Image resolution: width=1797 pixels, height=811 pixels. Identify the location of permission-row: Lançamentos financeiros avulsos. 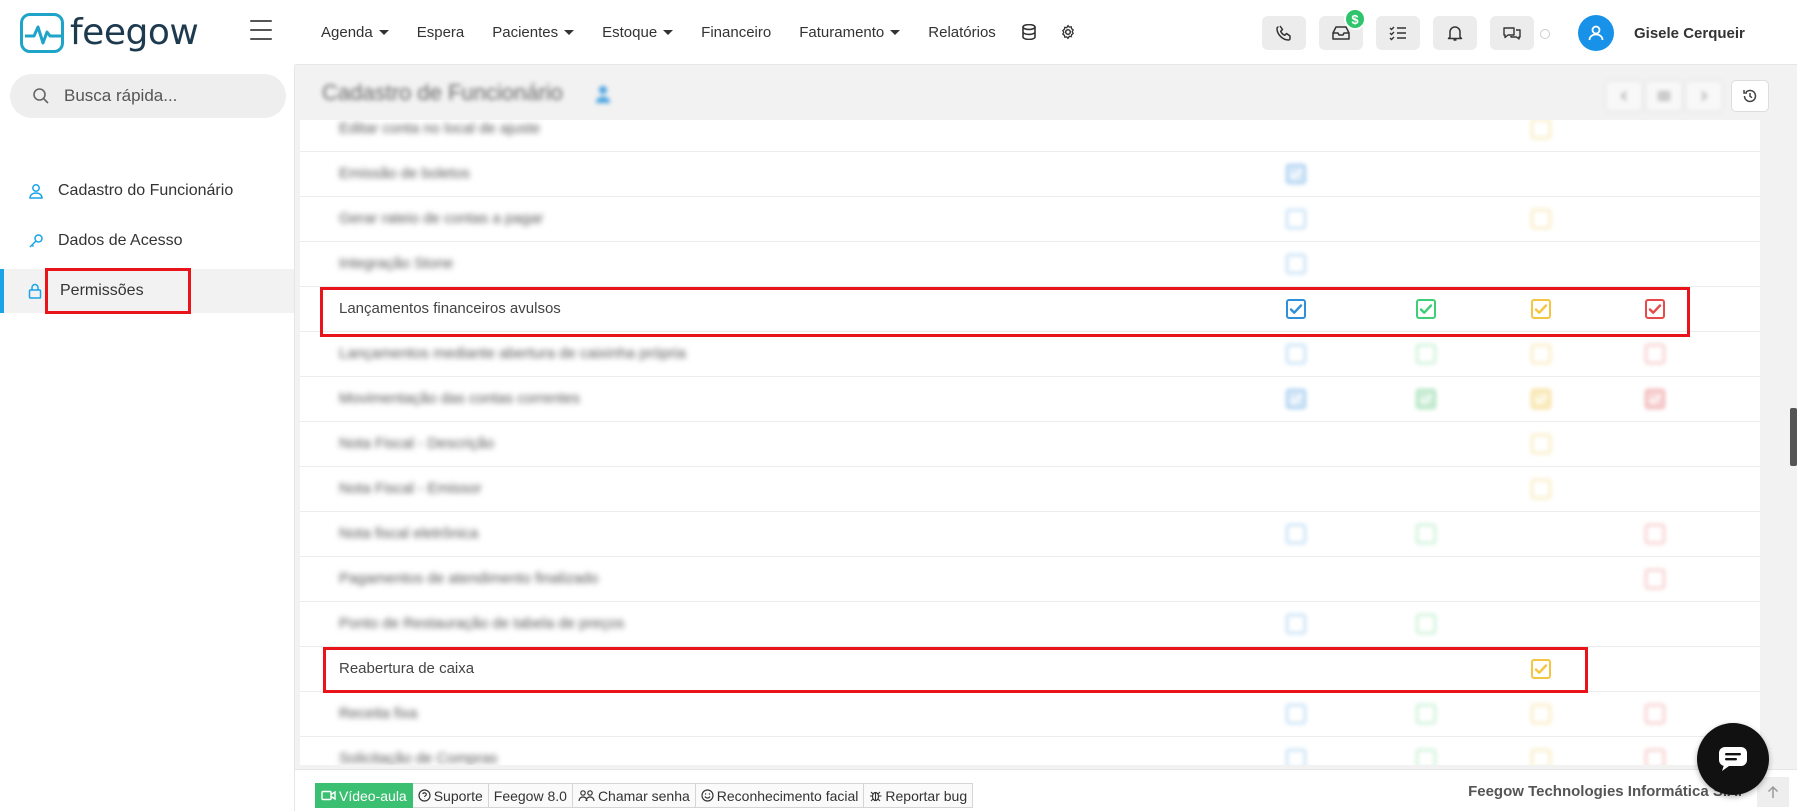
(1030, 309).